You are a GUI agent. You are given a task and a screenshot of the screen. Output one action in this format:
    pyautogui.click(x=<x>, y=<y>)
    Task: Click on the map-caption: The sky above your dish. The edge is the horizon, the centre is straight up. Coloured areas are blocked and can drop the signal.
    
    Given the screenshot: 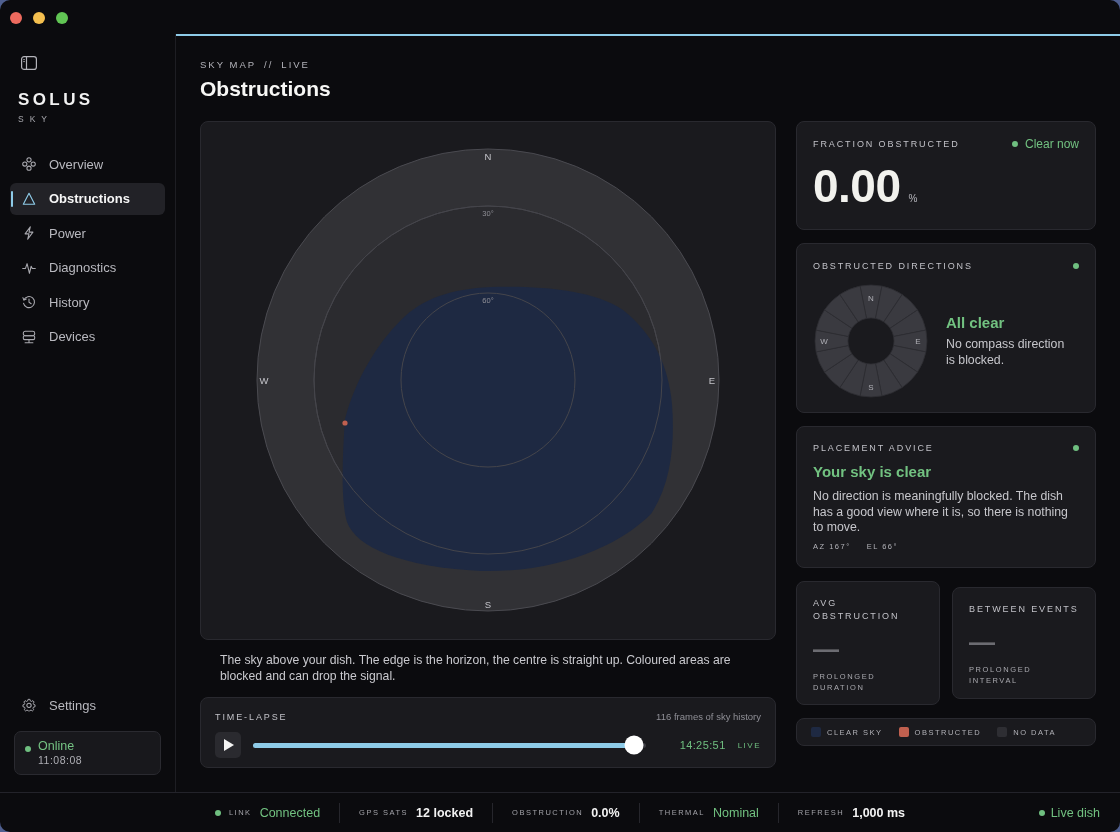 What is the action you would take?
    pyautogui.click(x=475, y=668)
    